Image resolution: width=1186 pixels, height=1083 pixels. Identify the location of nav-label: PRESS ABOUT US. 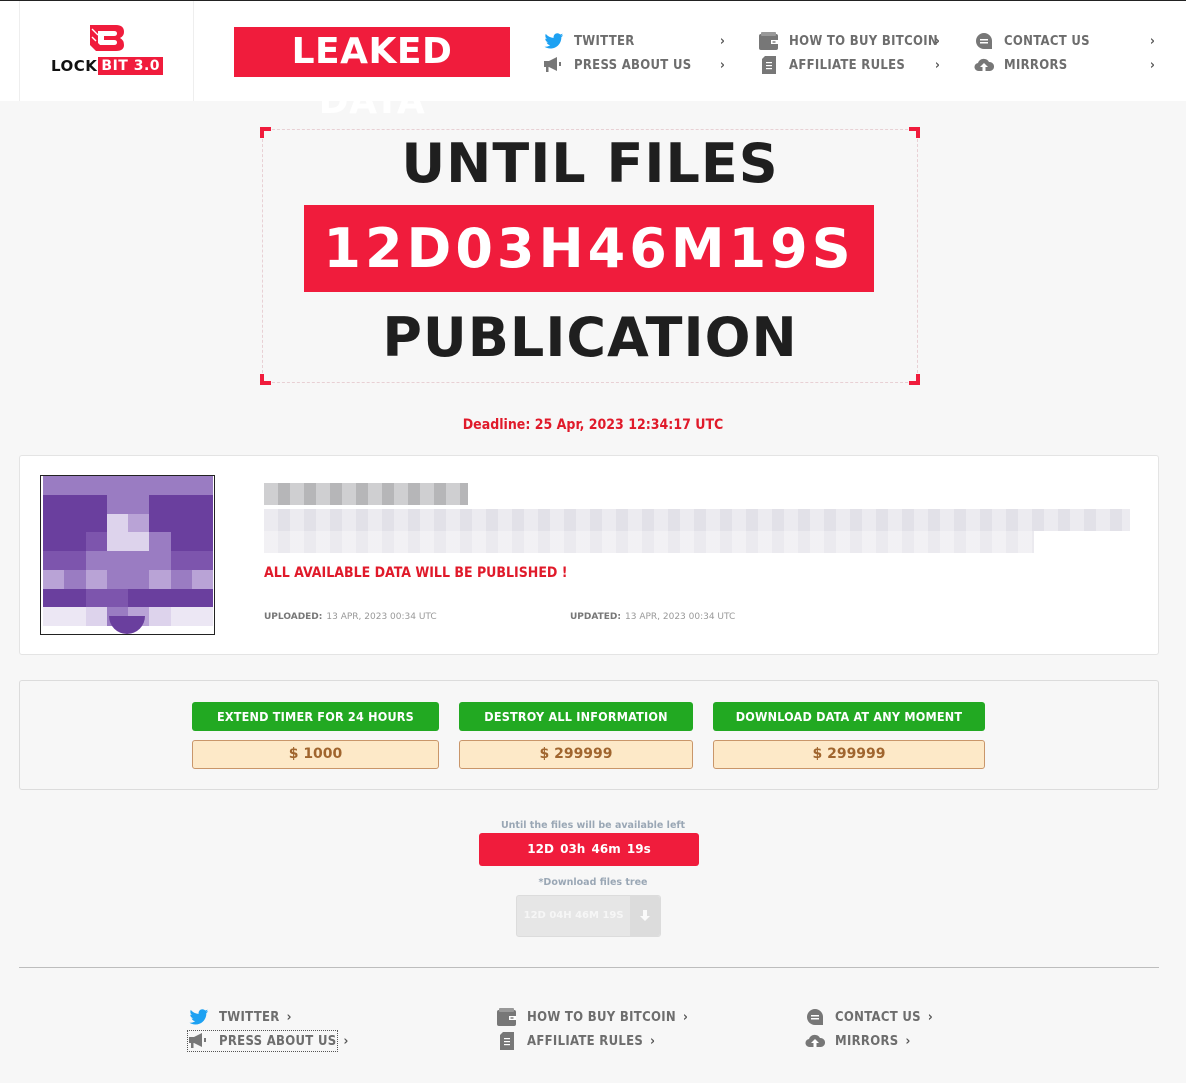
(633, 65).